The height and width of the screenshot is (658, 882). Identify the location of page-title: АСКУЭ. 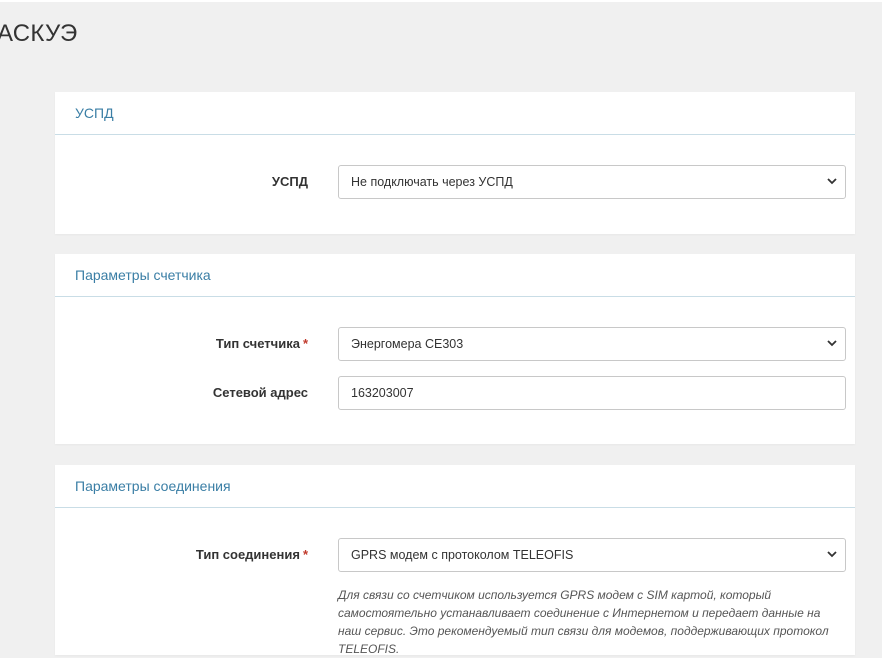
(39, 33).